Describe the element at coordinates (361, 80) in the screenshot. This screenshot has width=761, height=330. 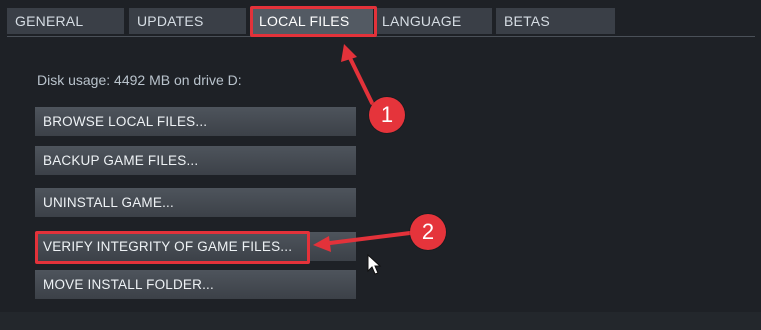
I see `arrow-1-line` at that location.